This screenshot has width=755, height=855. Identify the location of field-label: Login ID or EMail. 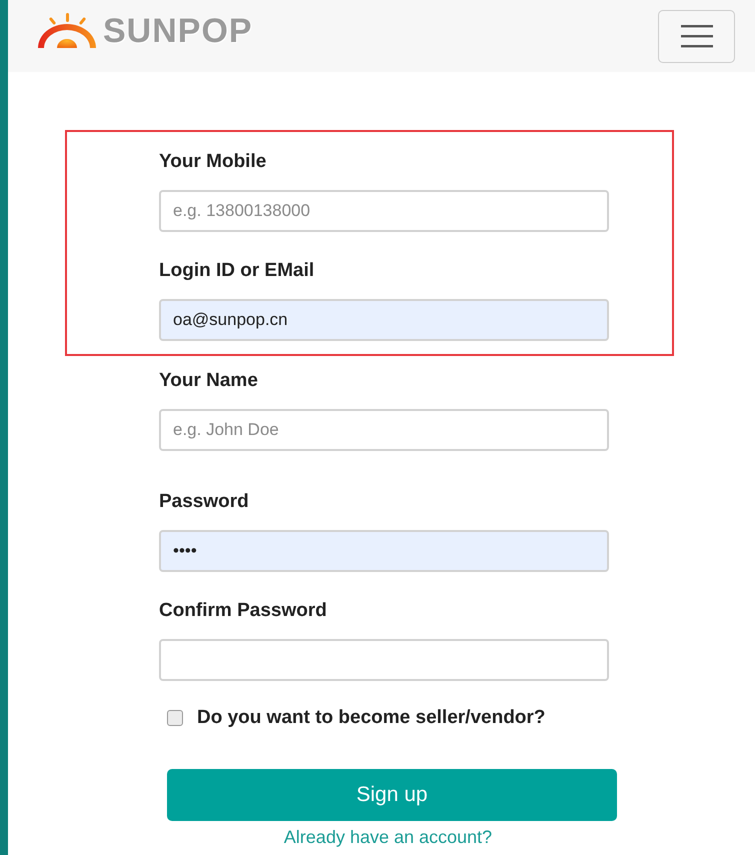
(237, 271).